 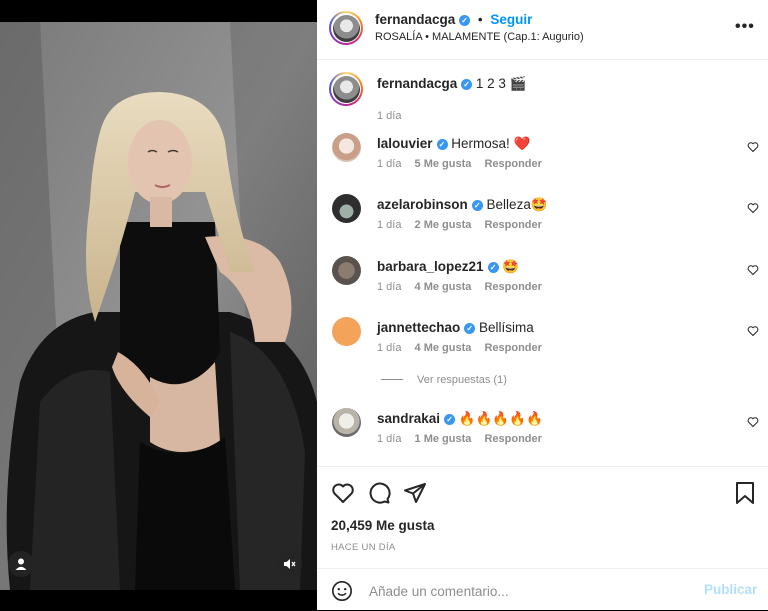 I want to click on comment-text: lalouvier ✓ Hermosa! ❤️, so click(x=453, y=144).